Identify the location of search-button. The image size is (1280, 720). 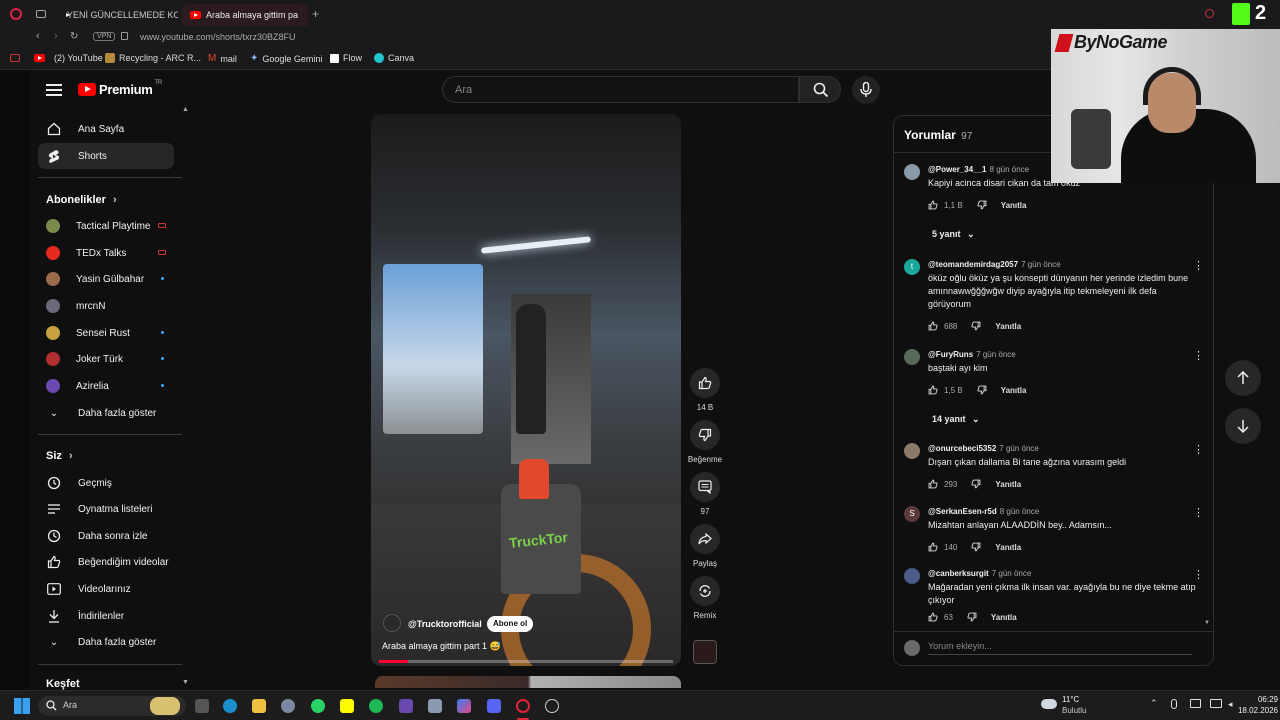
(820, 89).